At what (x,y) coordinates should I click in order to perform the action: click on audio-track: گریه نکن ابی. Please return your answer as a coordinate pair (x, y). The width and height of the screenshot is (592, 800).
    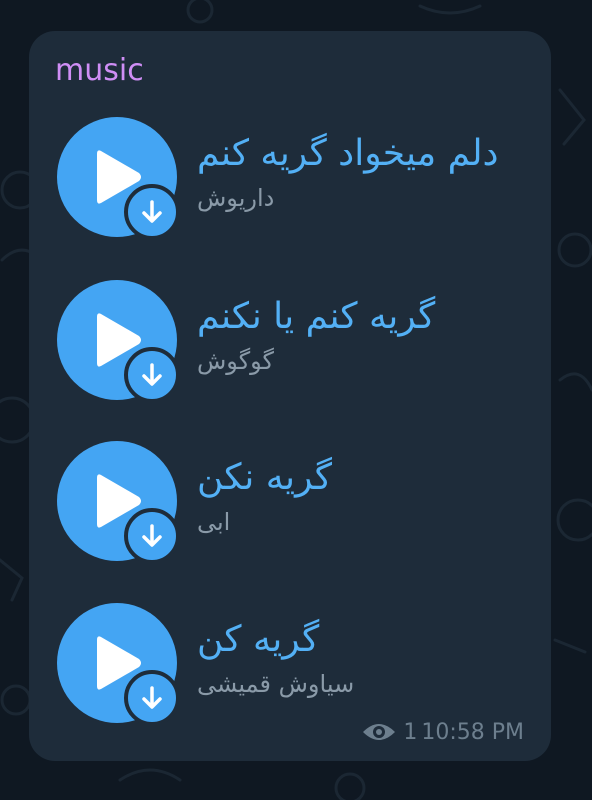
    Looking at the image, I should click on (290, 502).